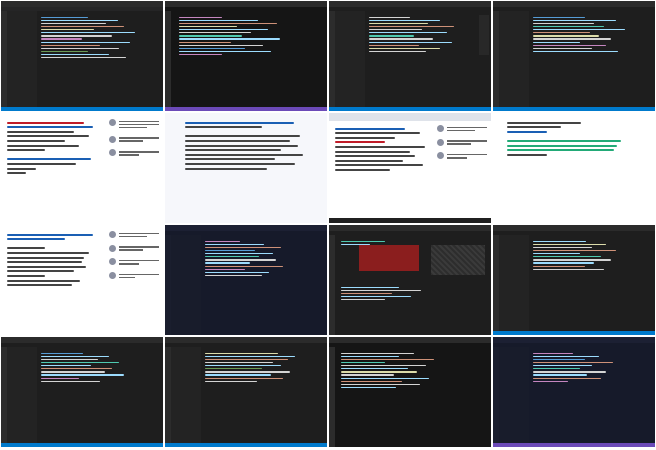 This screenshot has width=656, height=450. What do you see at coordinates (458, 260) in the screenshot?
I see `diff-placeholder` at bounding box center [458, 260].